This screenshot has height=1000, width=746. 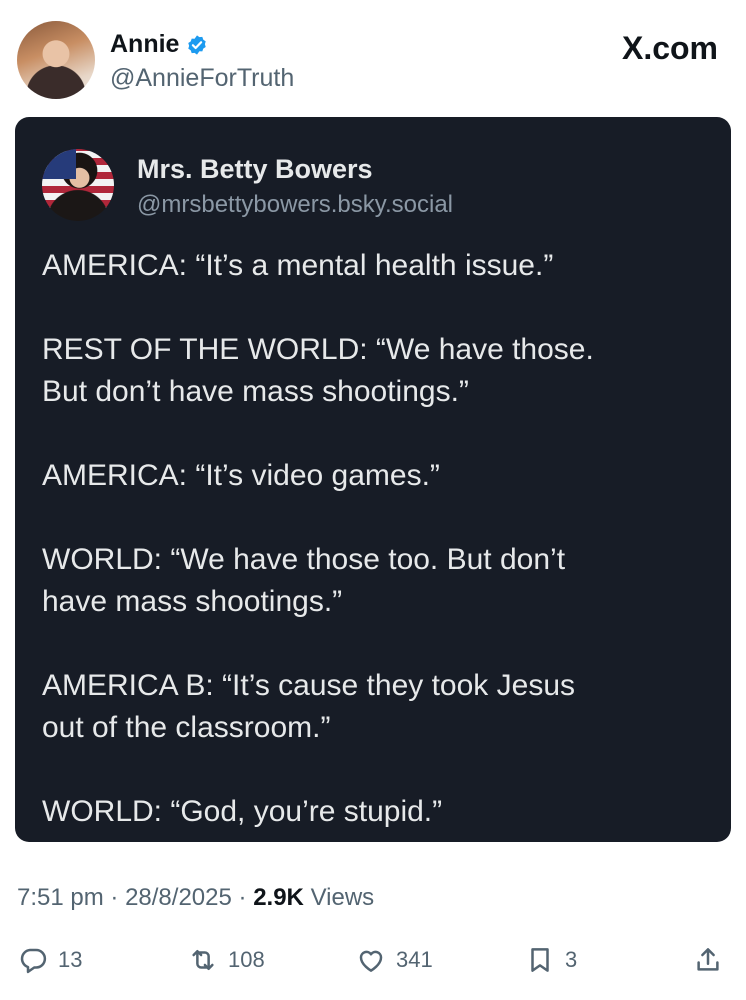 I want to click on author-name-row: Annie, so click(x=159, y=44).